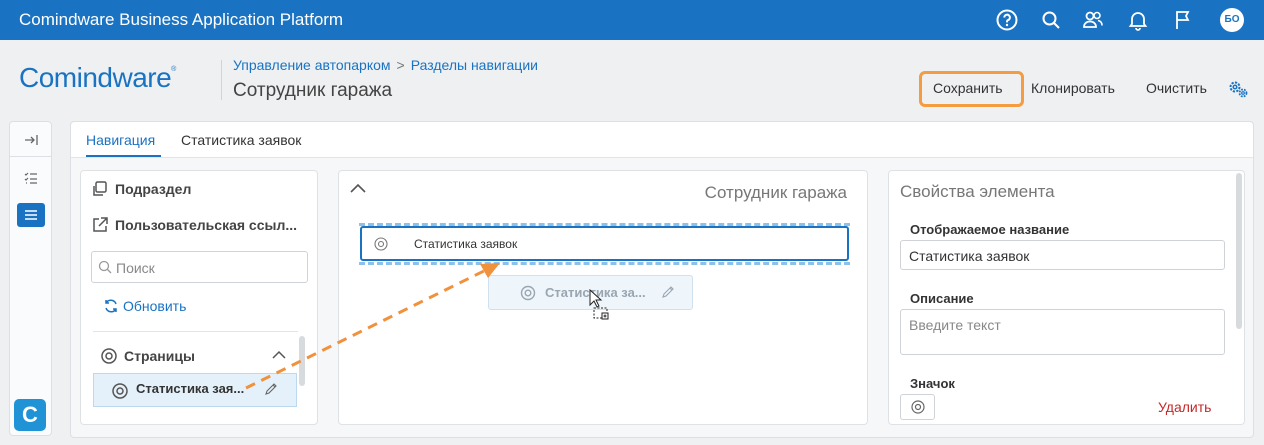  What do you see at coordinates (1176, 88) in the screenshot?
I see `clear-button: Очистить` at bounding box center [1176, 88].